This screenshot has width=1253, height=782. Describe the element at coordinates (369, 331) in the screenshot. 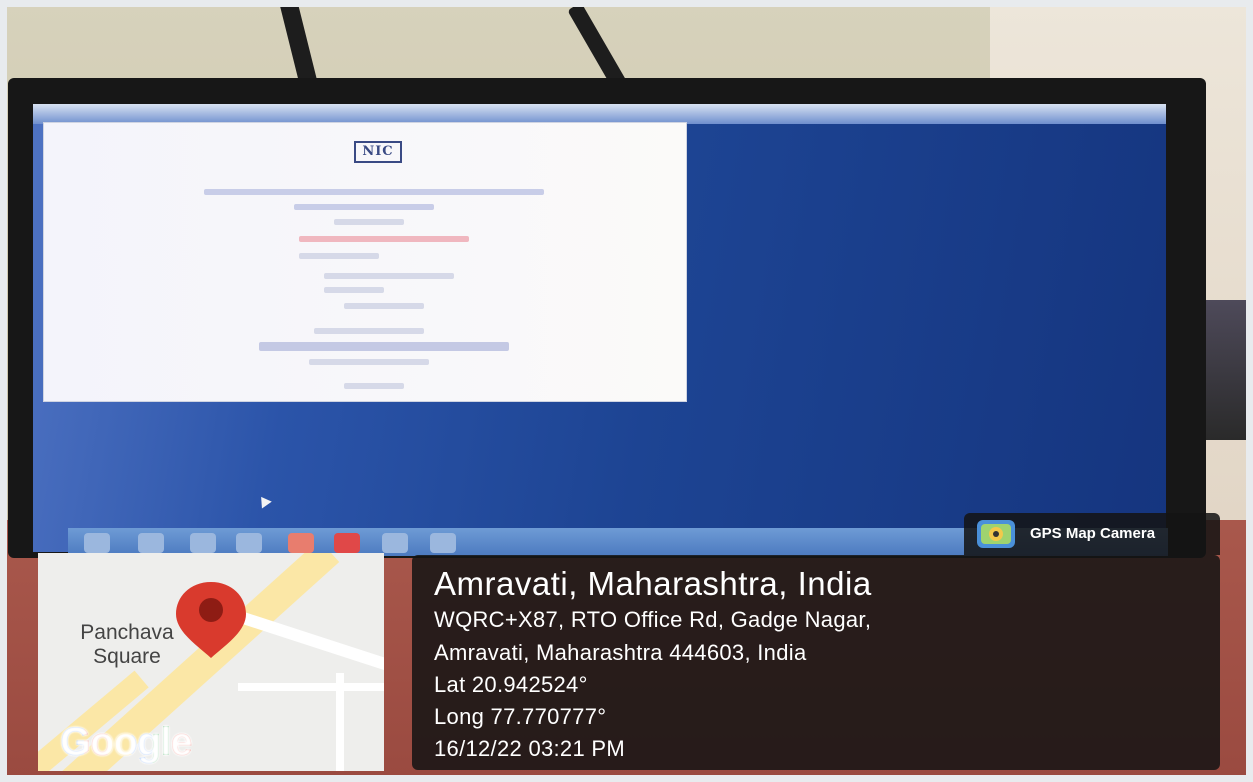

I see `blurred-designed-by` at that location.